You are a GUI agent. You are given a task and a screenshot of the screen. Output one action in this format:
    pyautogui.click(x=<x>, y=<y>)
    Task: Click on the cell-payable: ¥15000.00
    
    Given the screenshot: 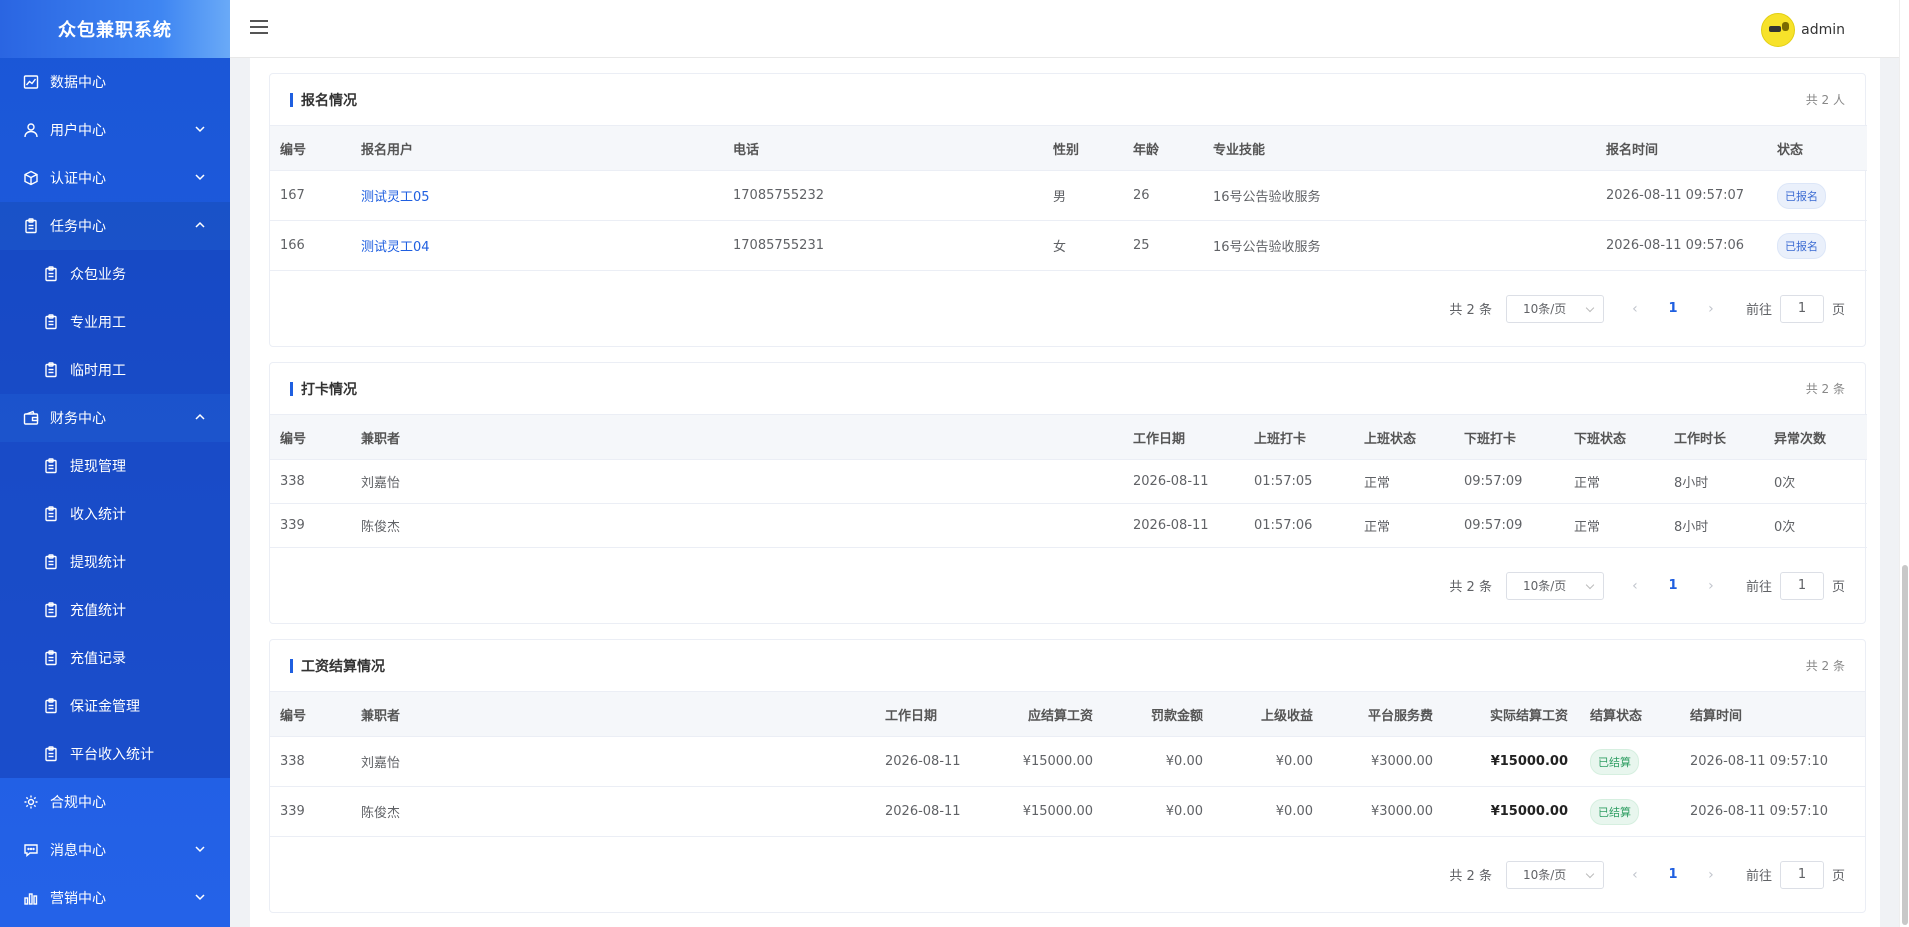 What is the action you would take?
    pyautogui.click(x=1045, y=811)
    